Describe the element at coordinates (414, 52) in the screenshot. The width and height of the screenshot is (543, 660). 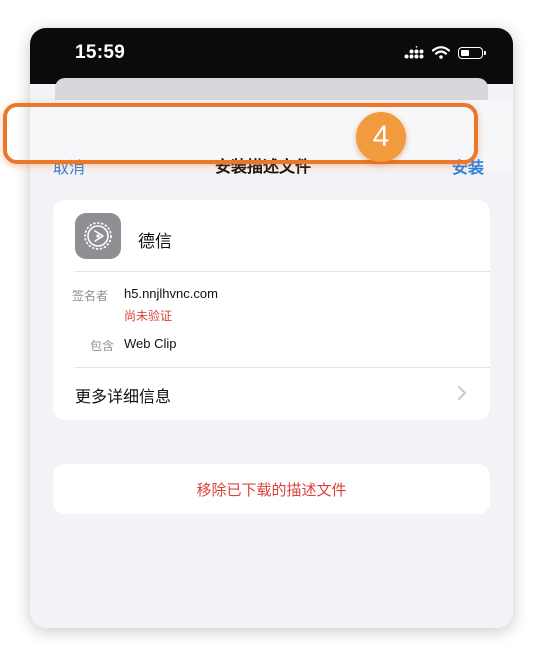
I see `signal-icon` at that location.